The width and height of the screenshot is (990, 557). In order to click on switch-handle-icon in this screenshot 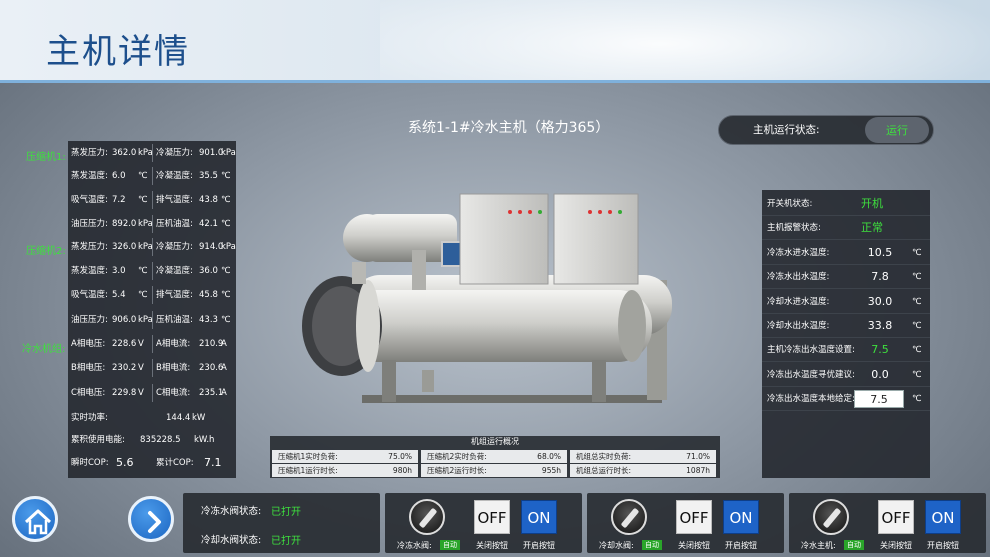, I will do `click(832, 518)`.